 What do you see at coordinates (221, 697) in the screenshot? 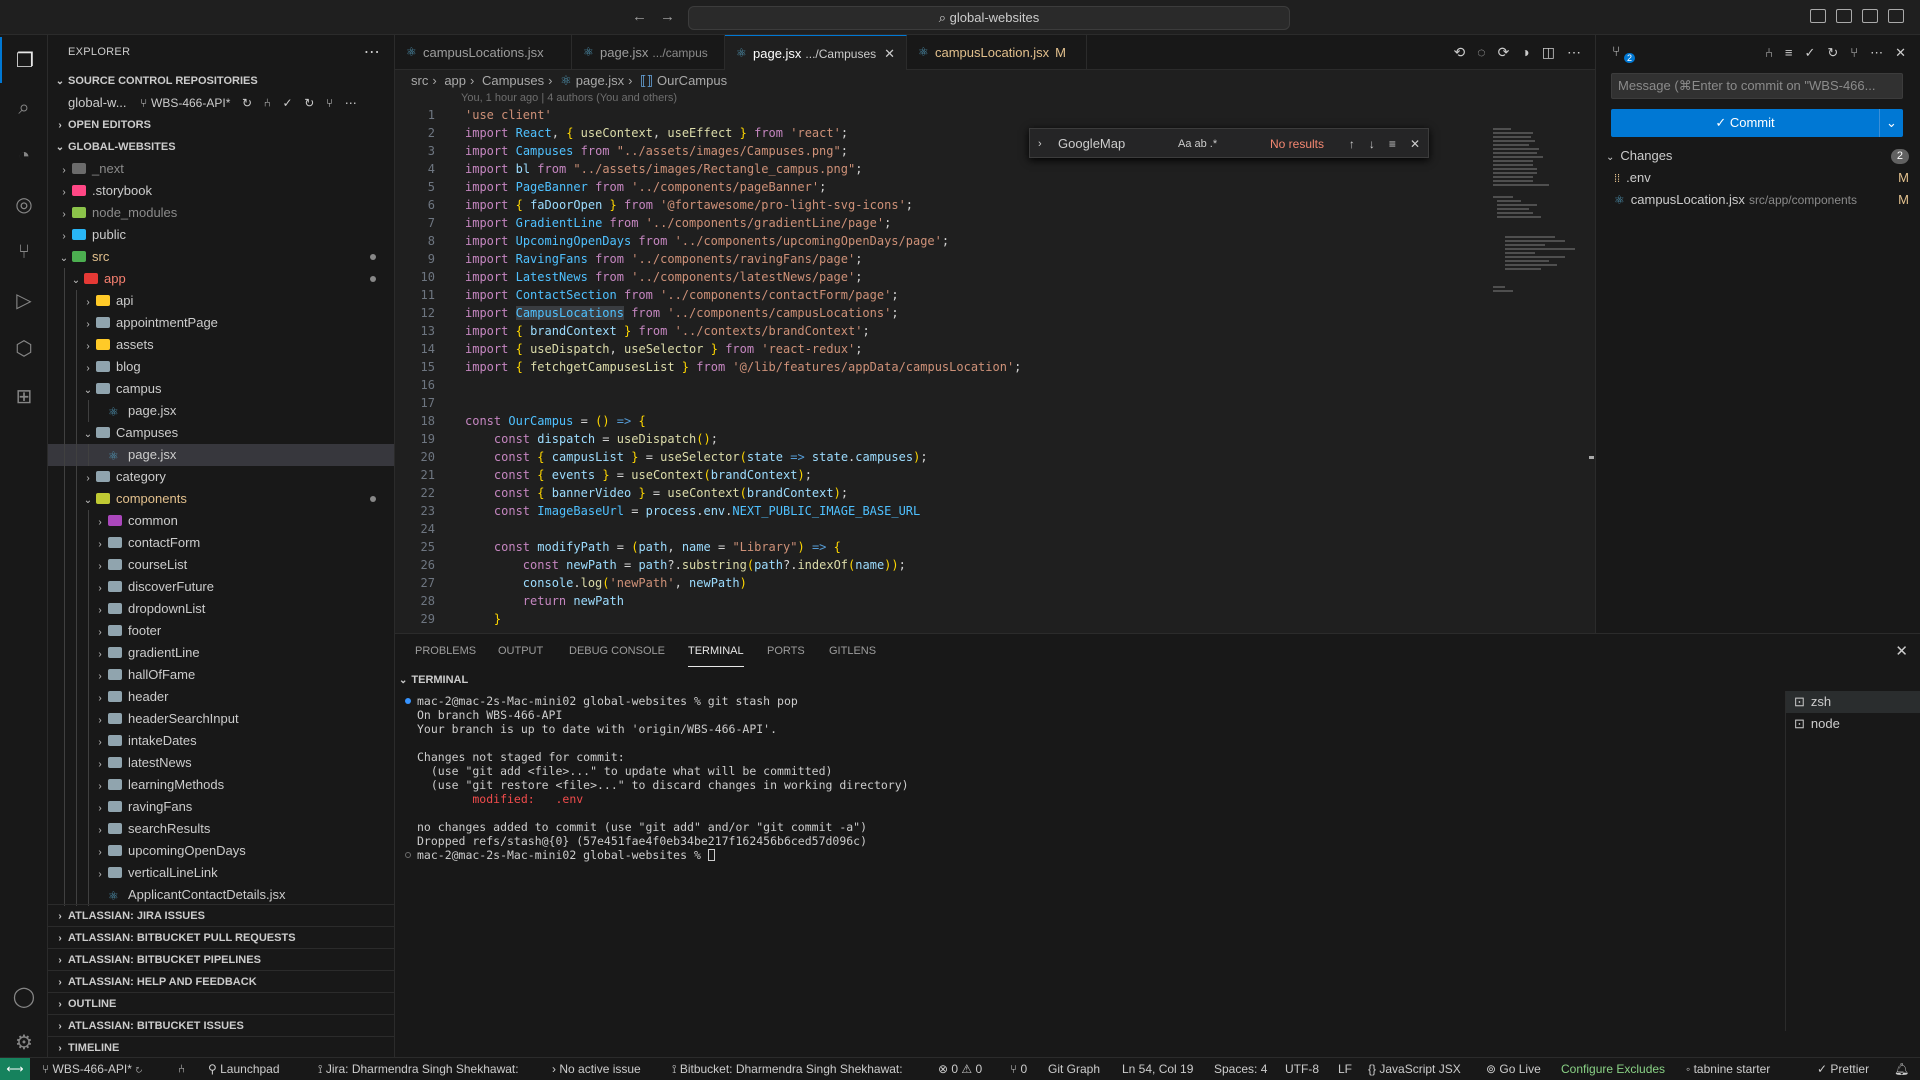
I see `folder-item: › header` at bounding box center [221, 697].